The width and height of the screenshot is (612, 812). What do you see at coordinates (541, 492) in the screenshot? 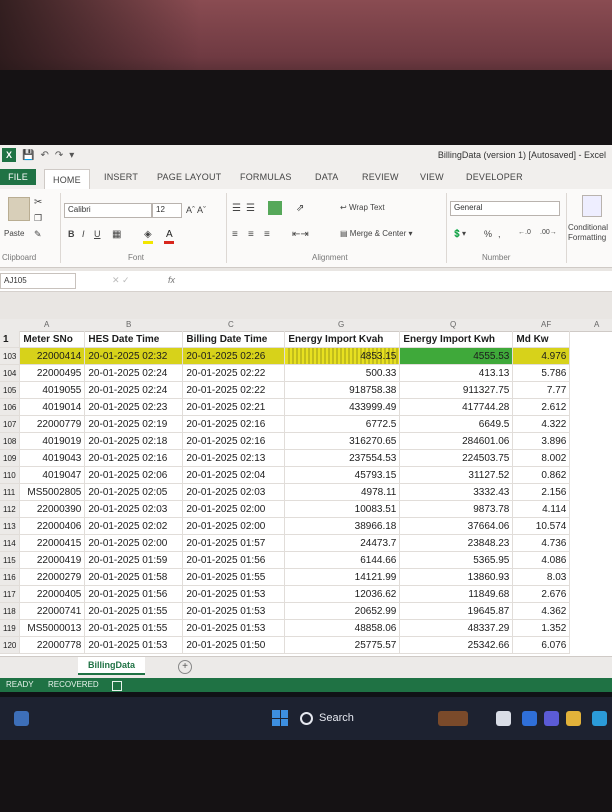
I see `cell-md-kw: 2.156` at bounding box center [541, 492].